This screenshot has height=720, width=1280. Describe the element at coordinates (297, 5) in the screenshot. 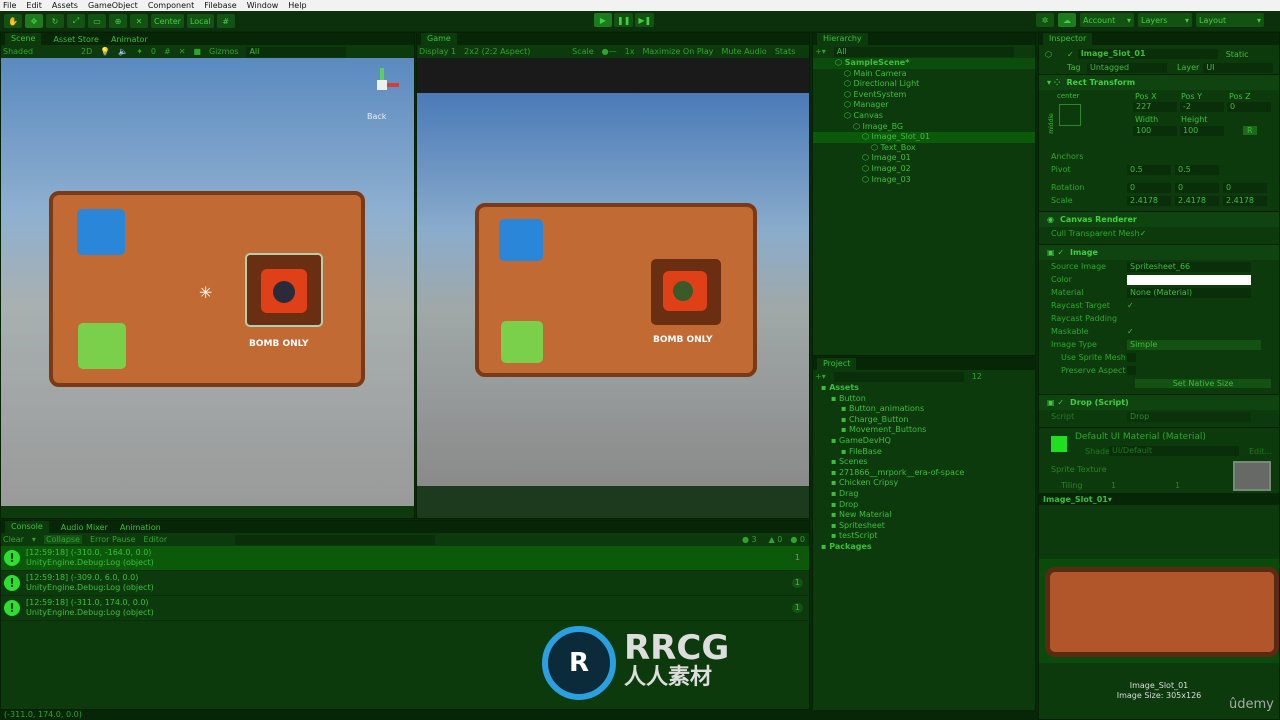

I see `menu-help: Help` at that location.